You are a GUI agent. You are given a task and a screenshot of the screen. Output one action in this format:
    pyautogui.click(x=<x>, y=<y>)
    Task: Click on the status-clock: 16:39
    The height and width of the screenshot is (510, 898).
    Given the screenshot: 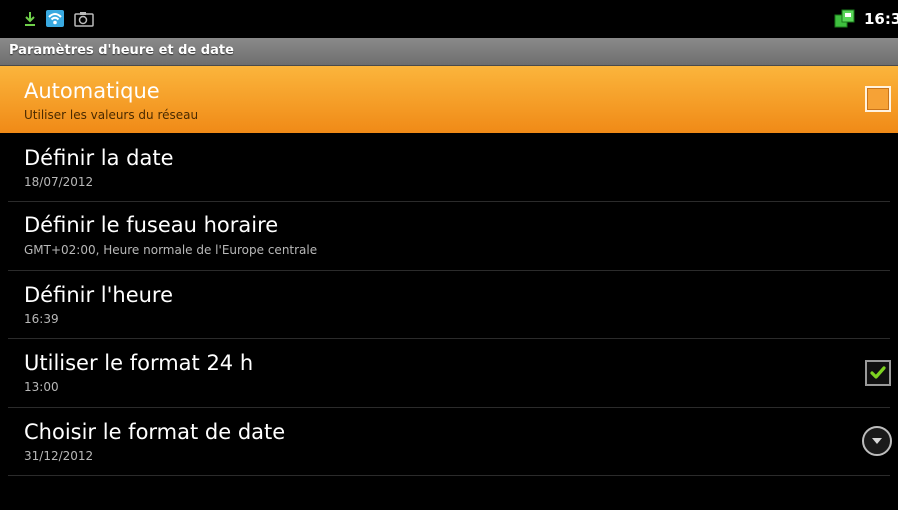 What is the action you would take?
    pyautogui.click(x=881, y=19)
    